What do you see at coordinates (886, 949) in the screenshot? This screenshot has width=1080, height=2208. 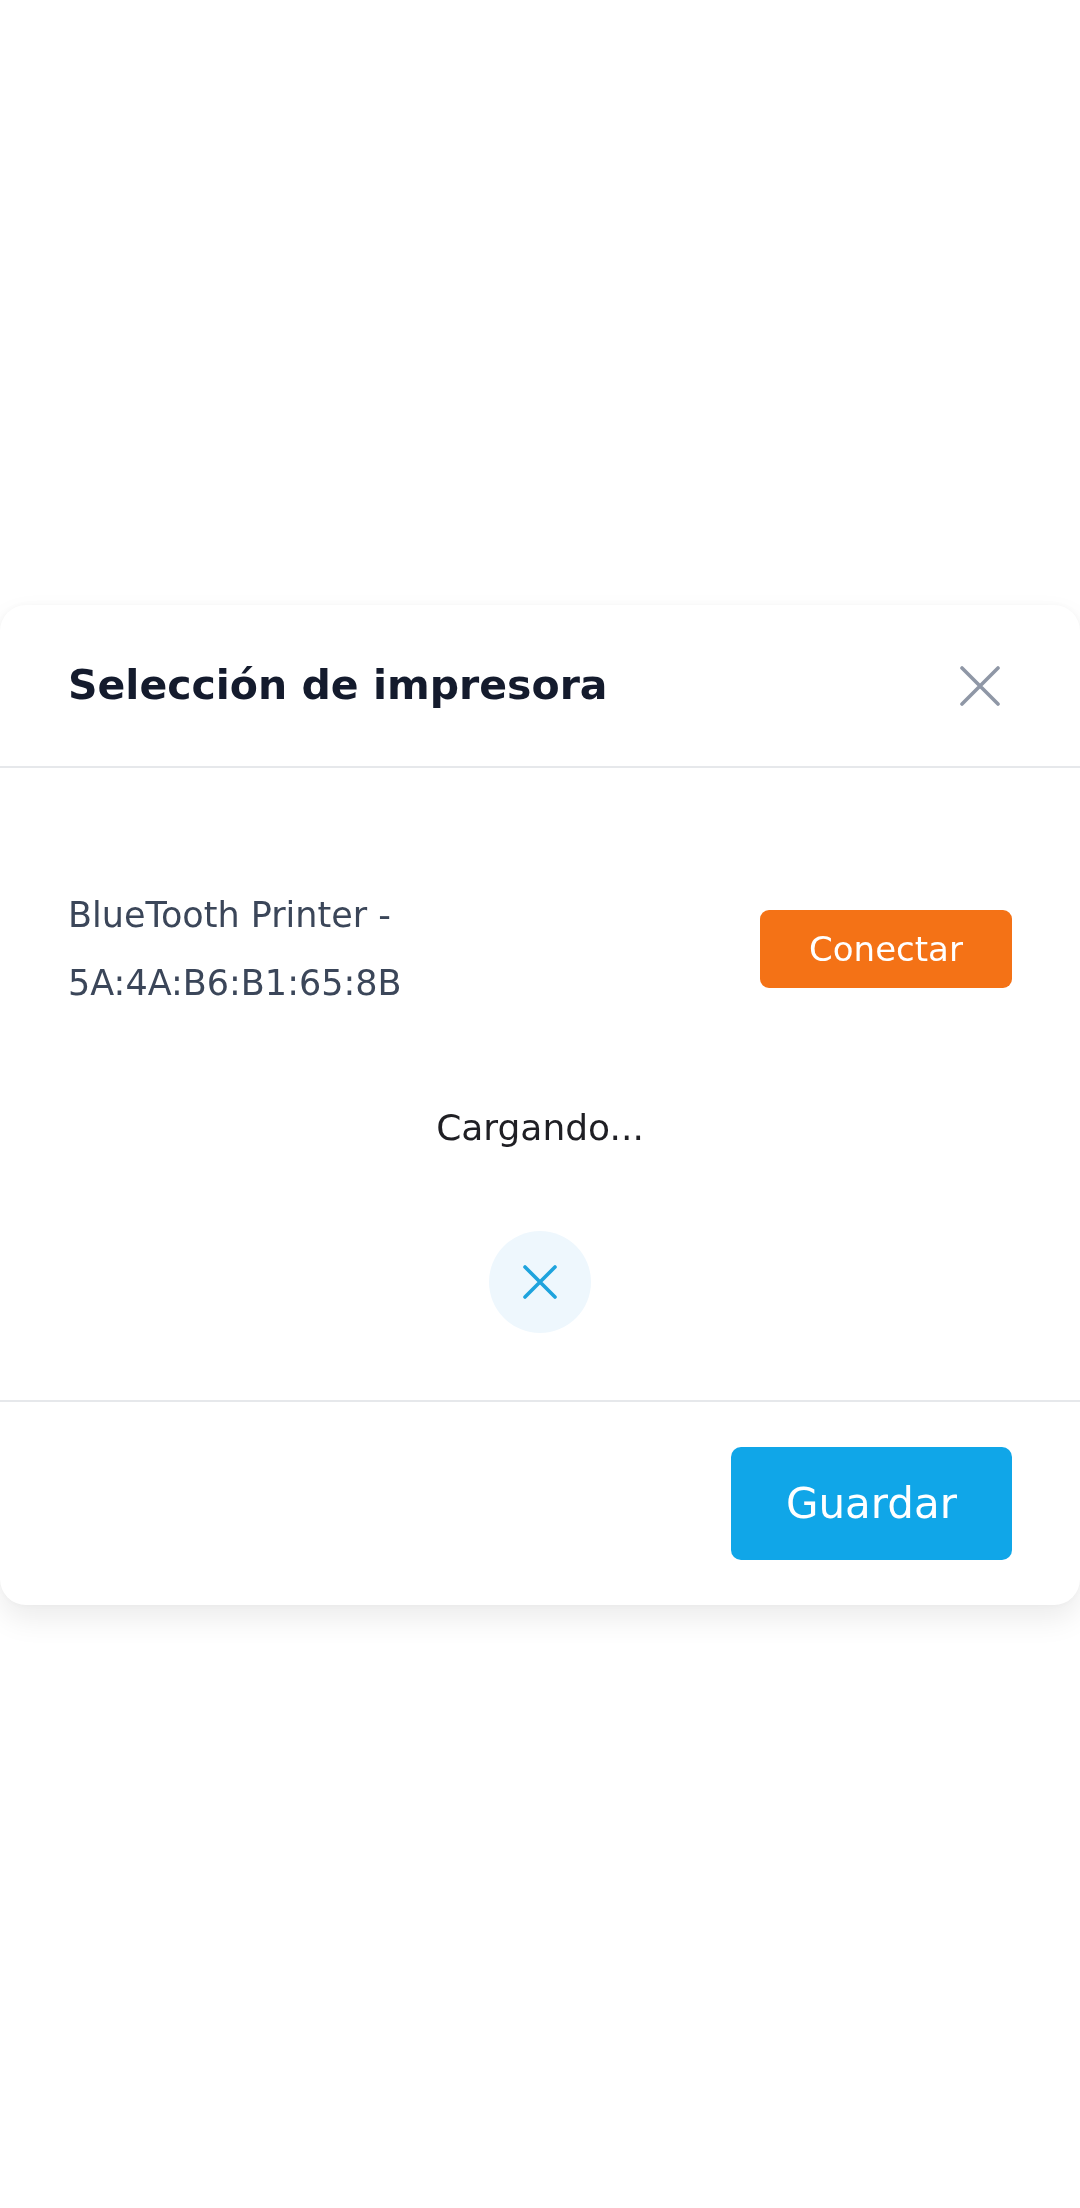 I see `connect-button: Conectar` at bounding box center [886, 949].